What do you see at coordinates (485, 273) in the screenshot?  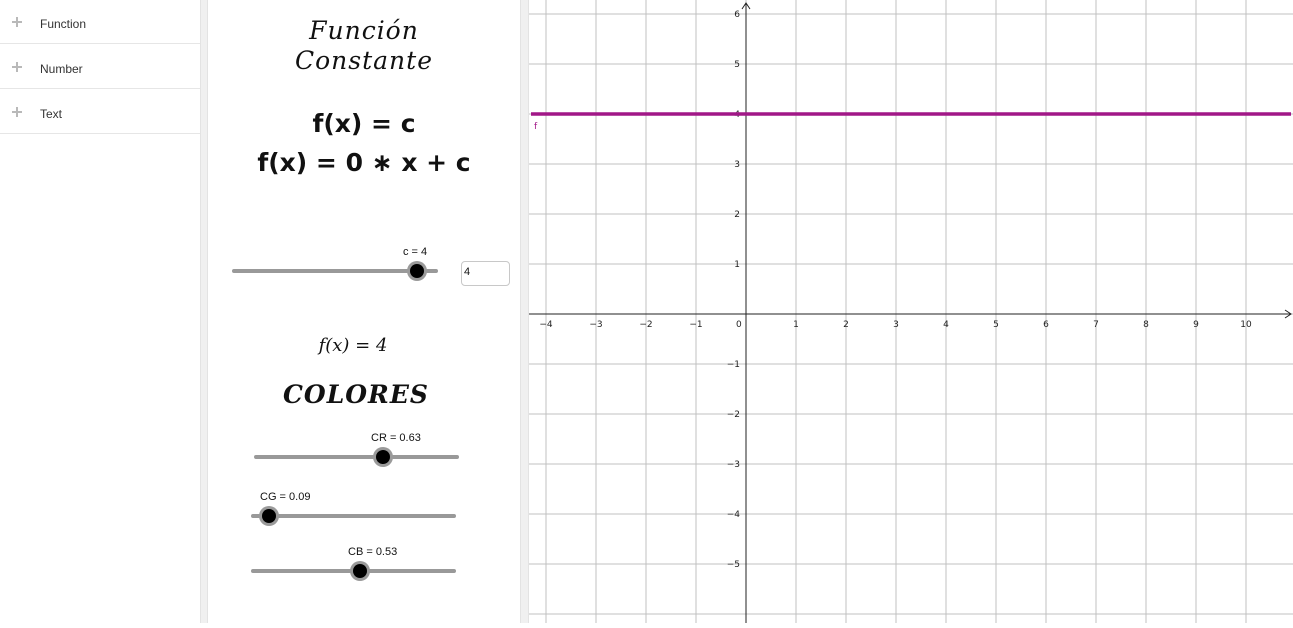 I see `slider-c-input: 4` at bounding box center [485, 273].